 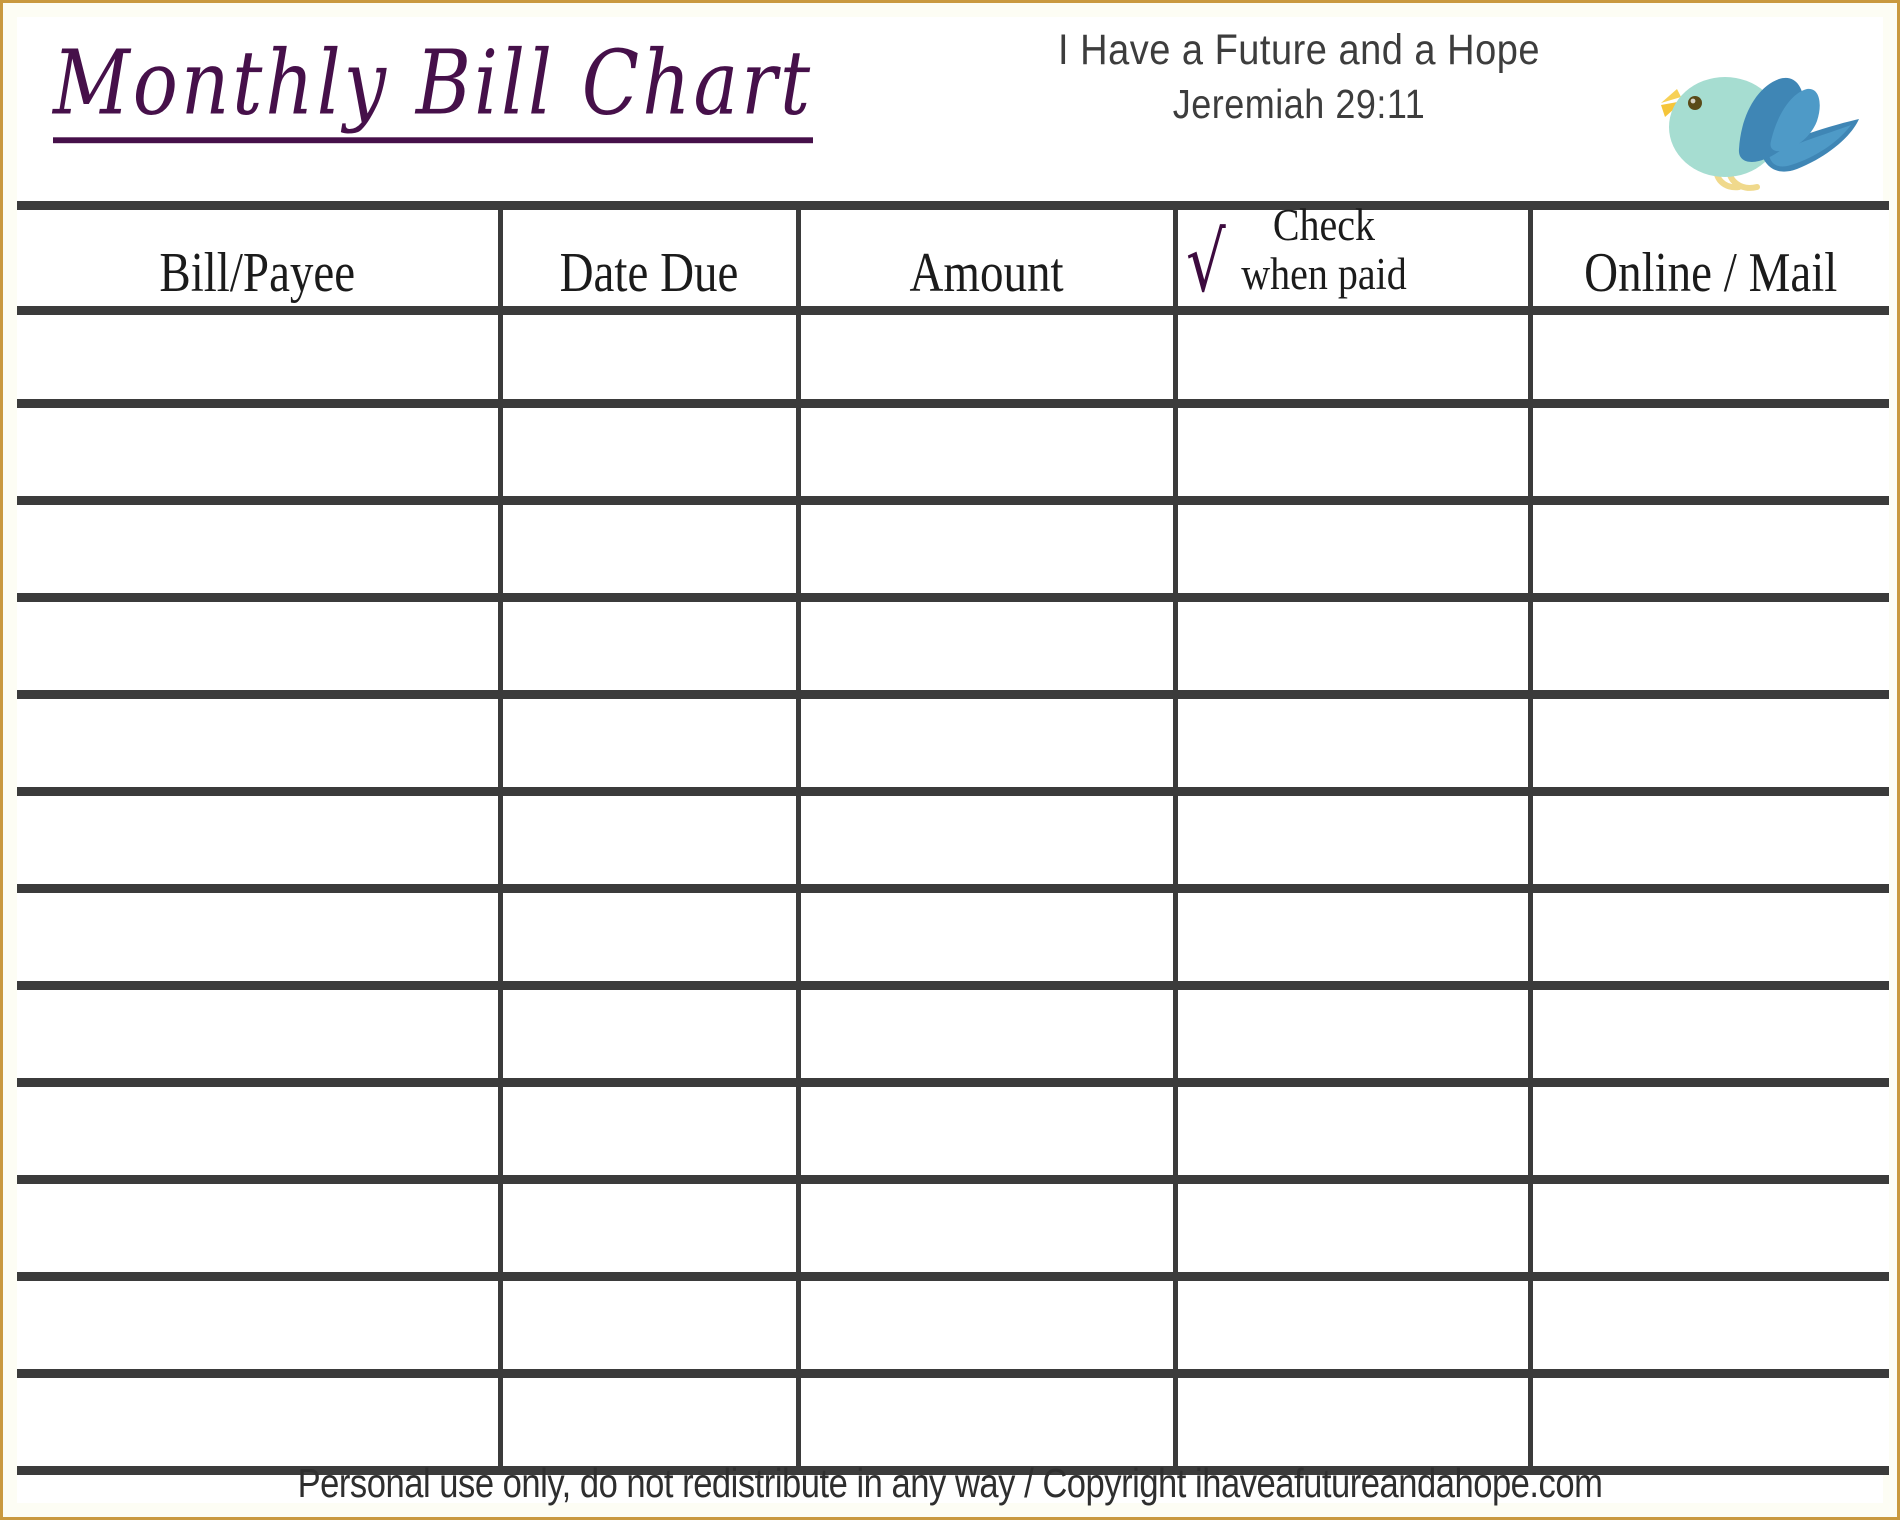 I want to click on column-header-amount: Amount, so click(x=986, y=258).